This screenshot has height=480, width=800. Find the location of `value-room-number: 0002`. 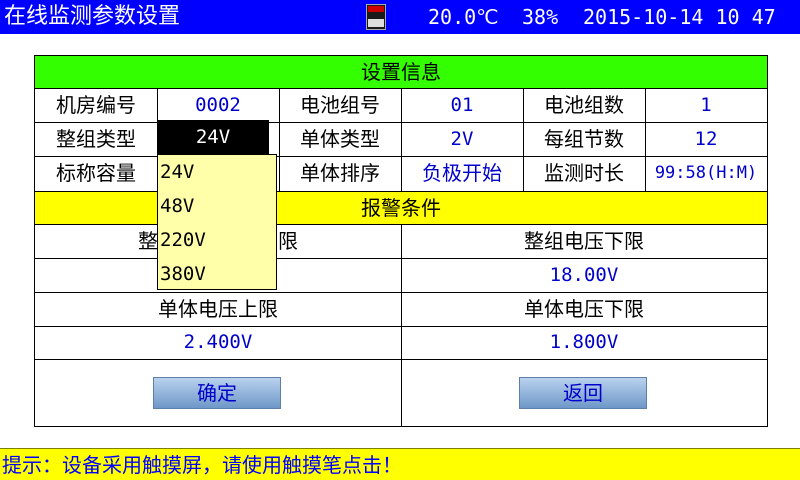

value-room-number: 0002 is located at coordinates (218, 105).